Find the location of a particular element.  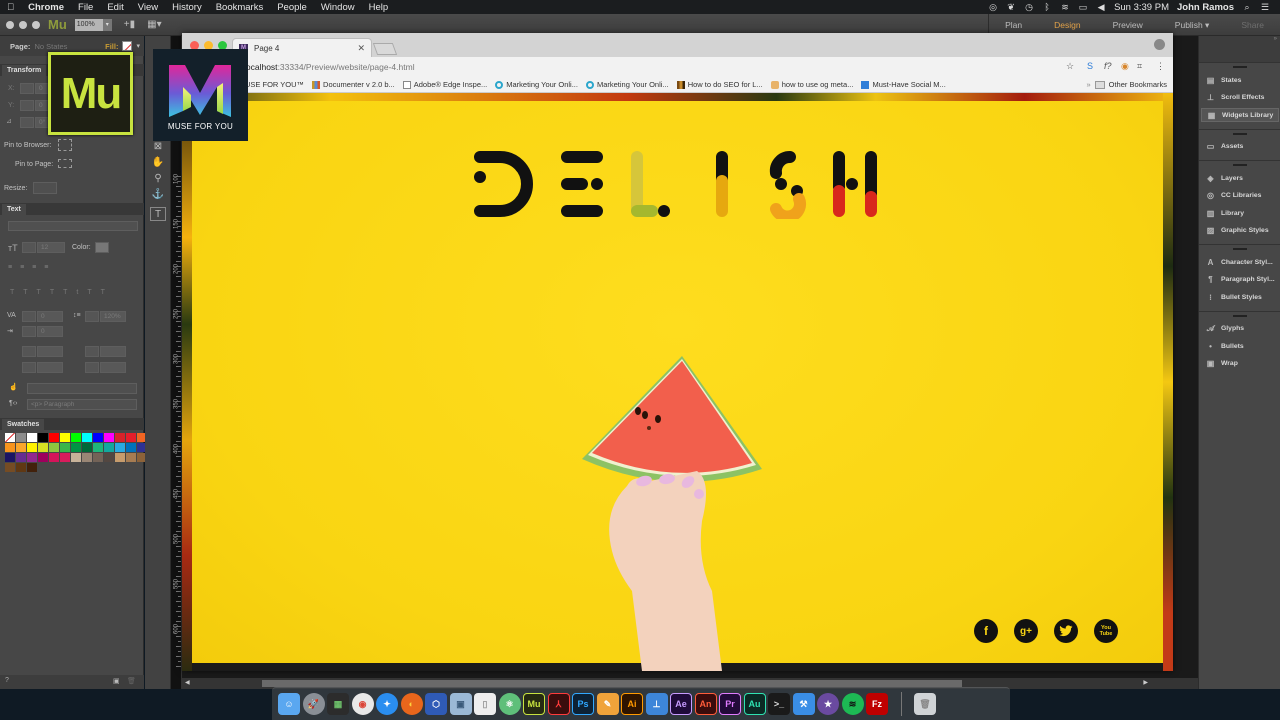

menu-app-chrome: Chrome is located at coordinates (46, 7).